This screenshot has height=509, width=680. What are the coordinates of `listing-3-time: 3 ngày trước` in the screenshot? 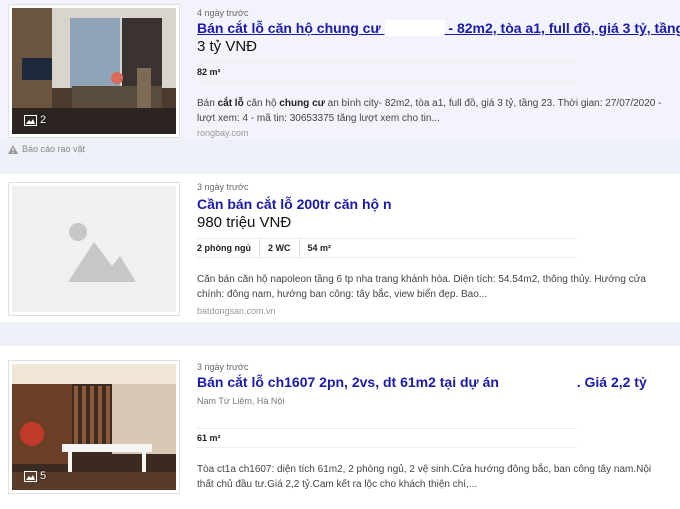 It's located at (223, 367).